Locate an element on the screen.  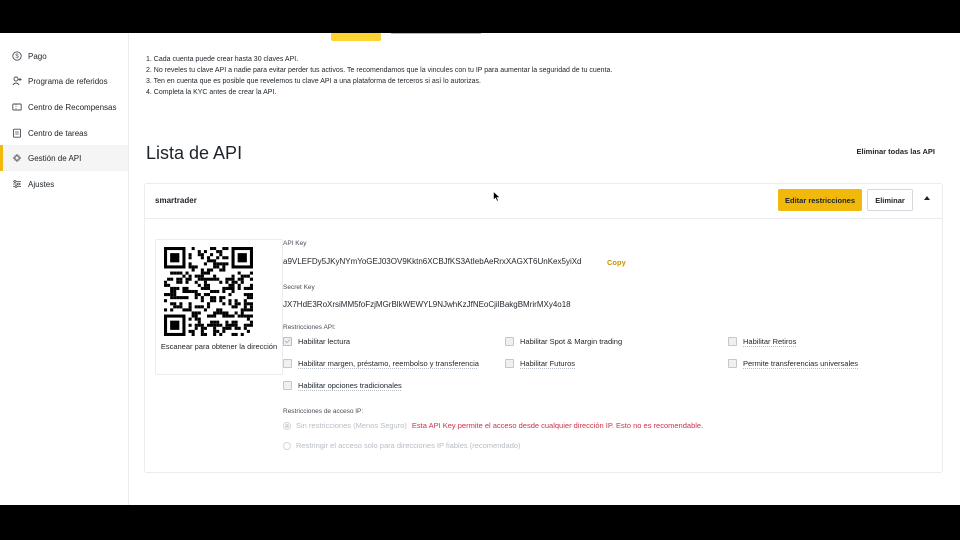
sidebar-item-tareas: Centro de tareas is located at coordinates (64, 133).